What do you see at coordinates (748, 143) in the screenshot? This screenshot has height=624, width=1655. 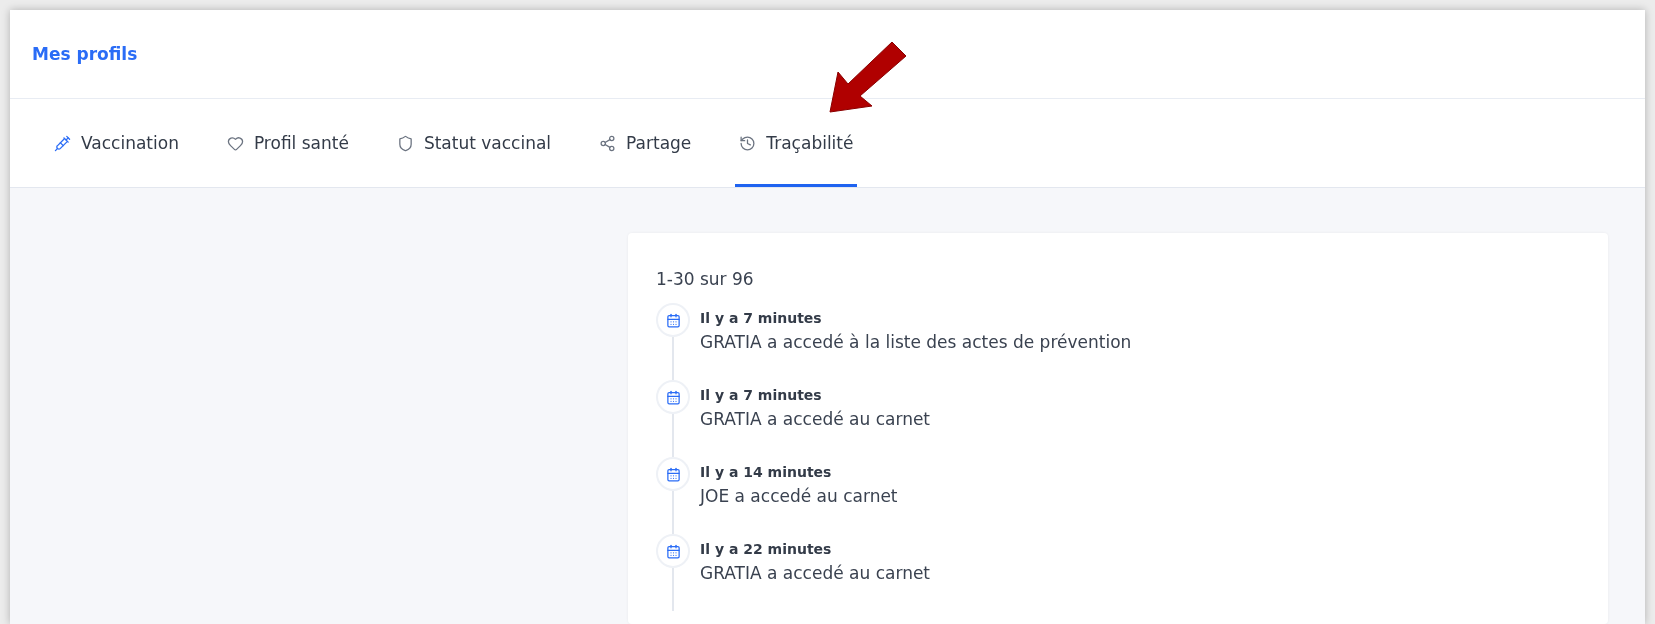 I see `history-icon` at bounding box center [748, 143].